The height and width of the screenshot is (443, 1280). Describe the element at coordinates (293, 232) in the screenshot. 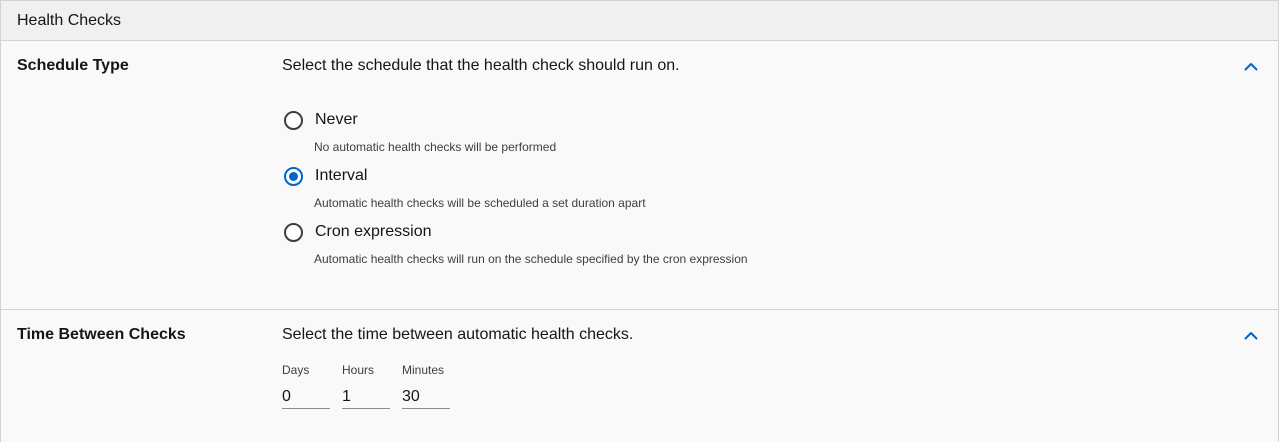

I see `radio-cron` at that location.